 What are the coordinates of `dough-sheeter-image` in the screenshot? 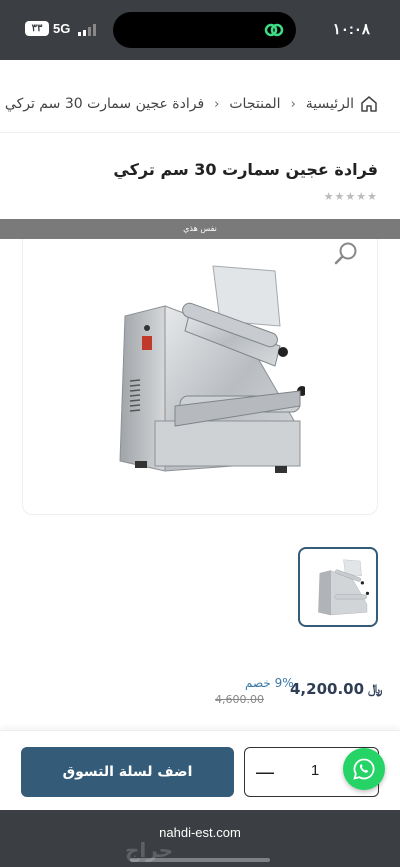 It's located at (212, 369).